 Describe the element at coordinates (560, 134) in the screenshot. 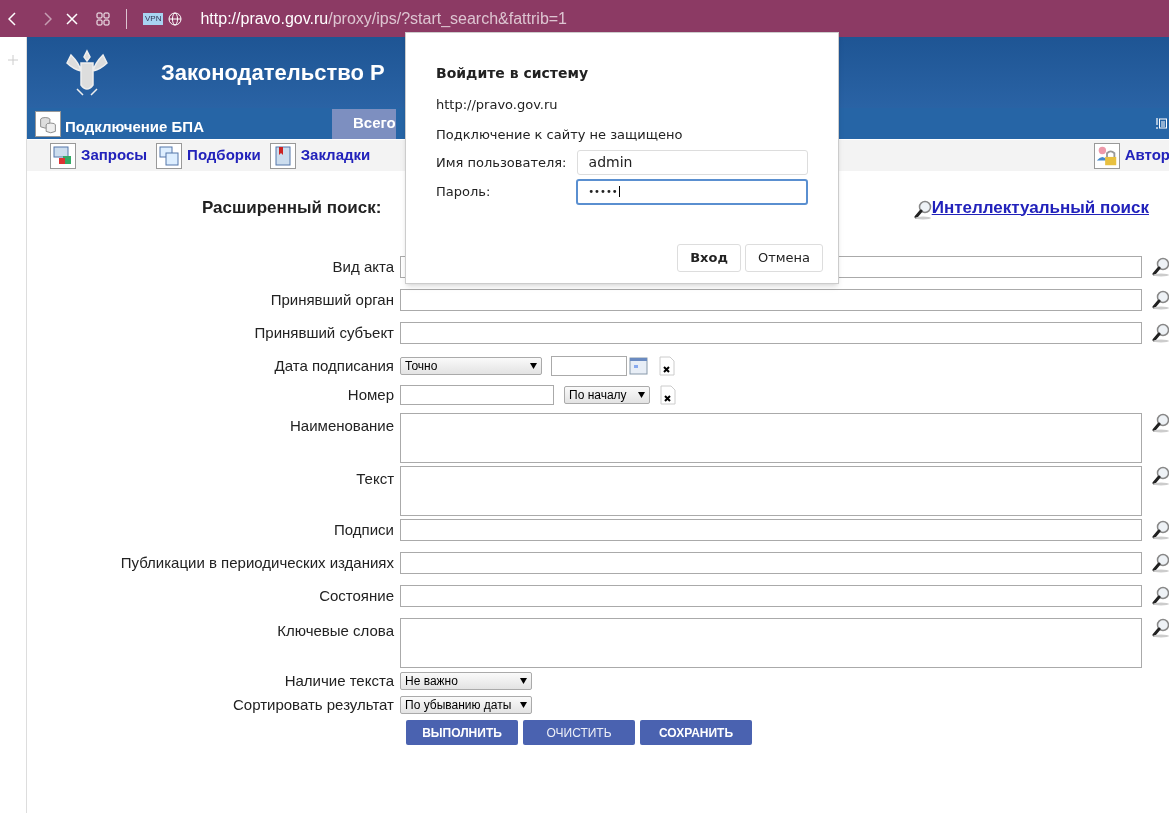

I see `dialog-warning: Подключение к сайту не защищено` at that location.